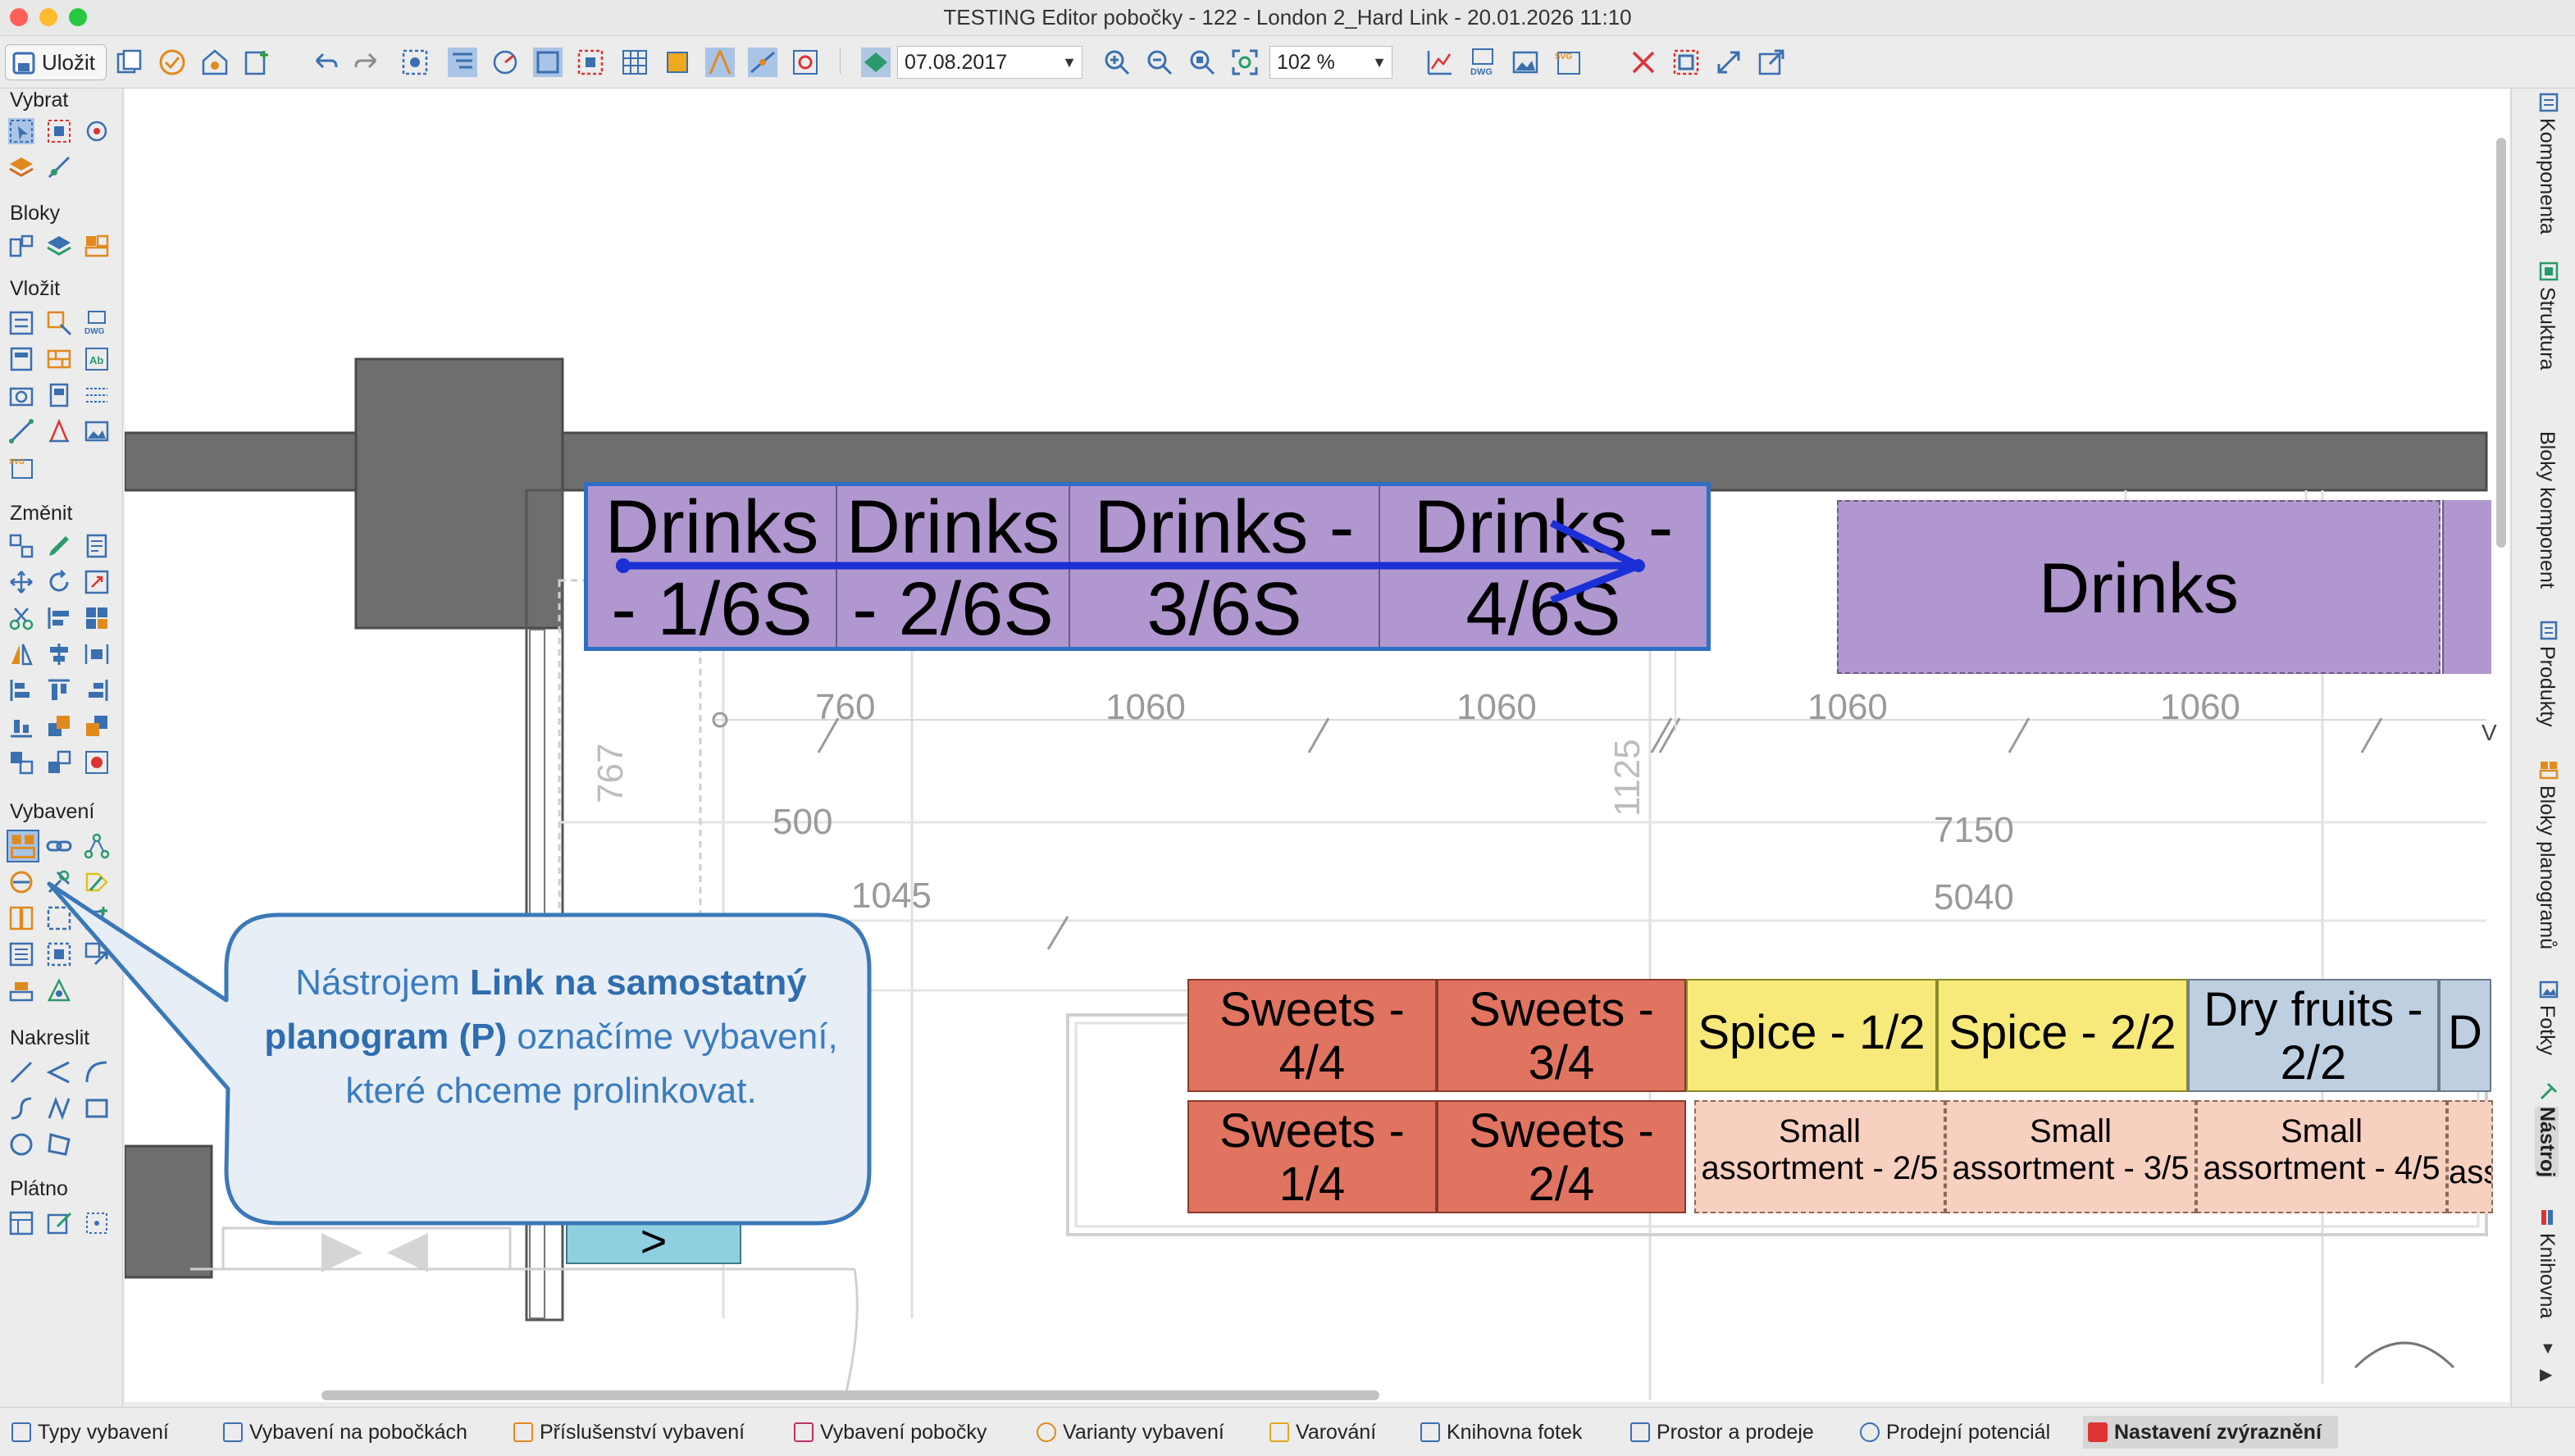 The height and width of the screenshot is (1456, 2575). Describe the element at coordinates (2547, 1275) in the screenshot. I see `tab-knihovna: Knihovna` at that location.